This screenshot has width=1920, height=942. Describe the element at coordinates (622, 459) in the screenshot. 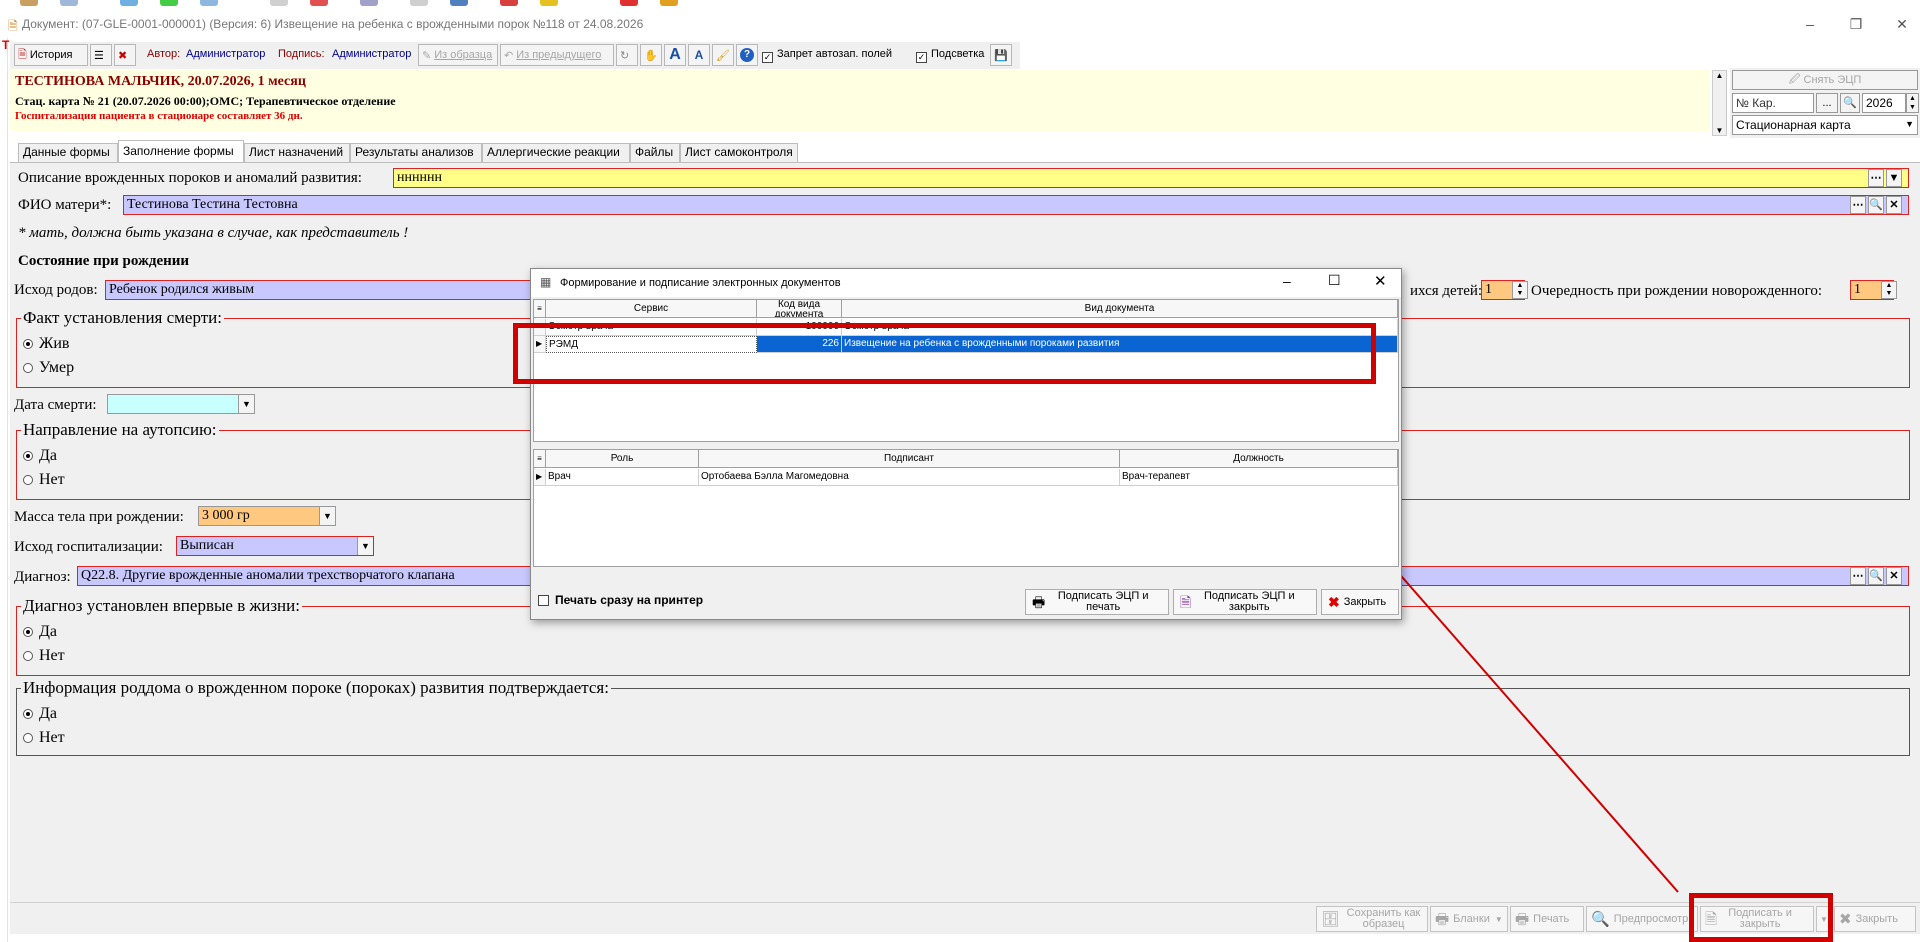

I see `col-role: Роль` at that location.